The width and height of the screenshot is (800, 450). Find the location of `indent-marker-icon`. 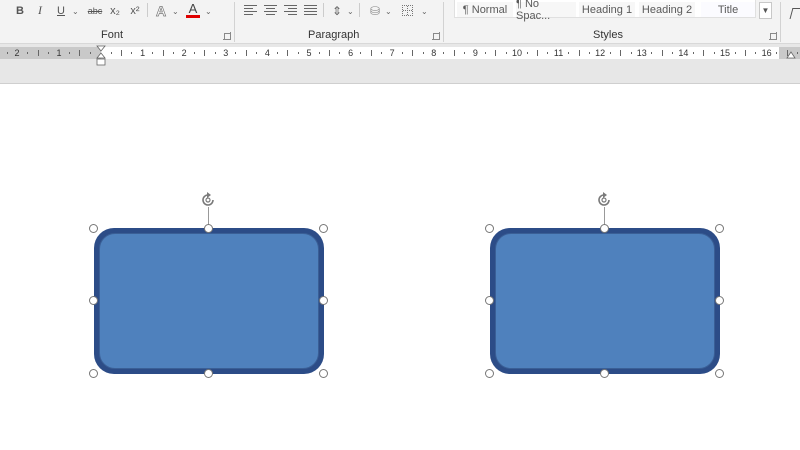

indent-marker-icon is located at coordinates (101, 56).